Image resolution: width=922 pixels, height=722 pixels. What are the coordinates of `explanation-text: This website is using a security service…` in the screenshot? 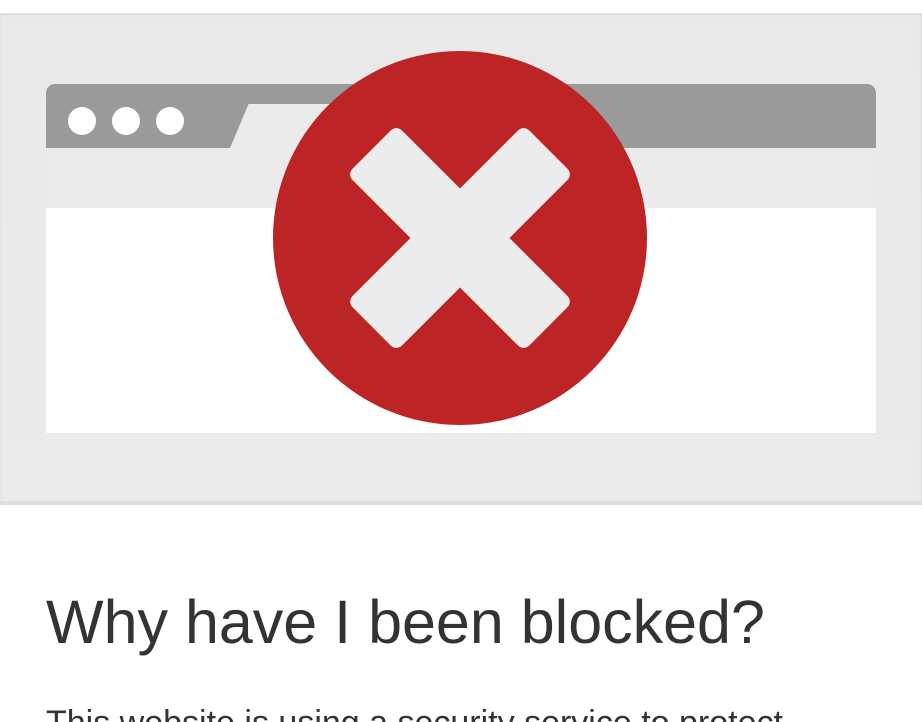 It's located at (414, 712).